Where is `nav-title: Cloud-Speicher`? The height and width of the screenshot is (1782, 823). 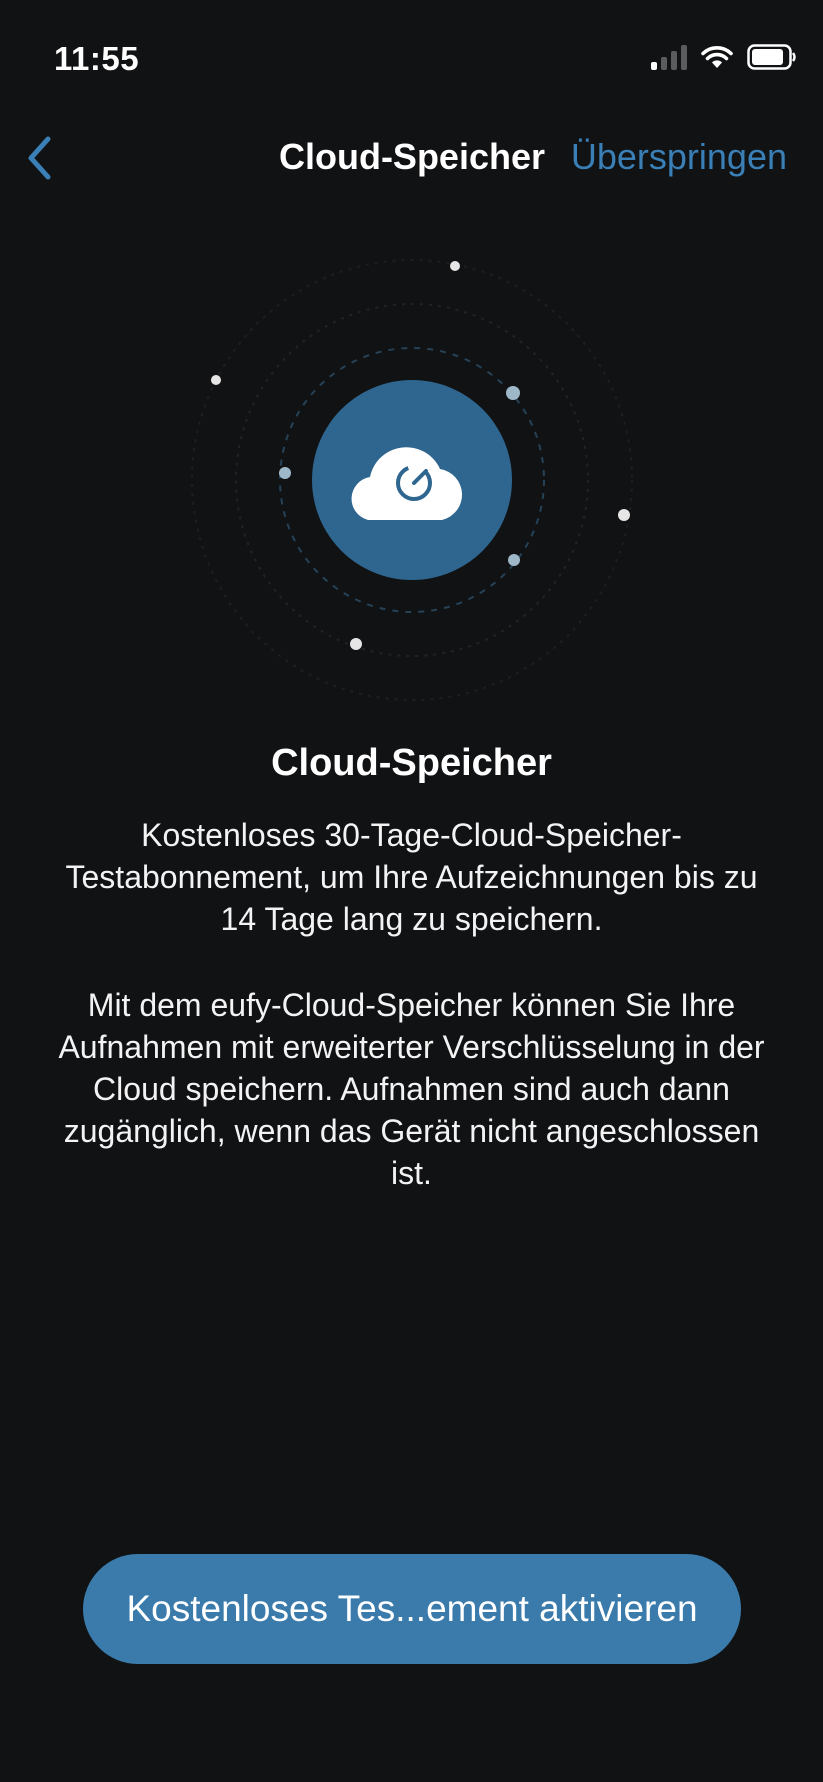 nav-title: Cloud-Speicher is located at coordinates (411, 156).